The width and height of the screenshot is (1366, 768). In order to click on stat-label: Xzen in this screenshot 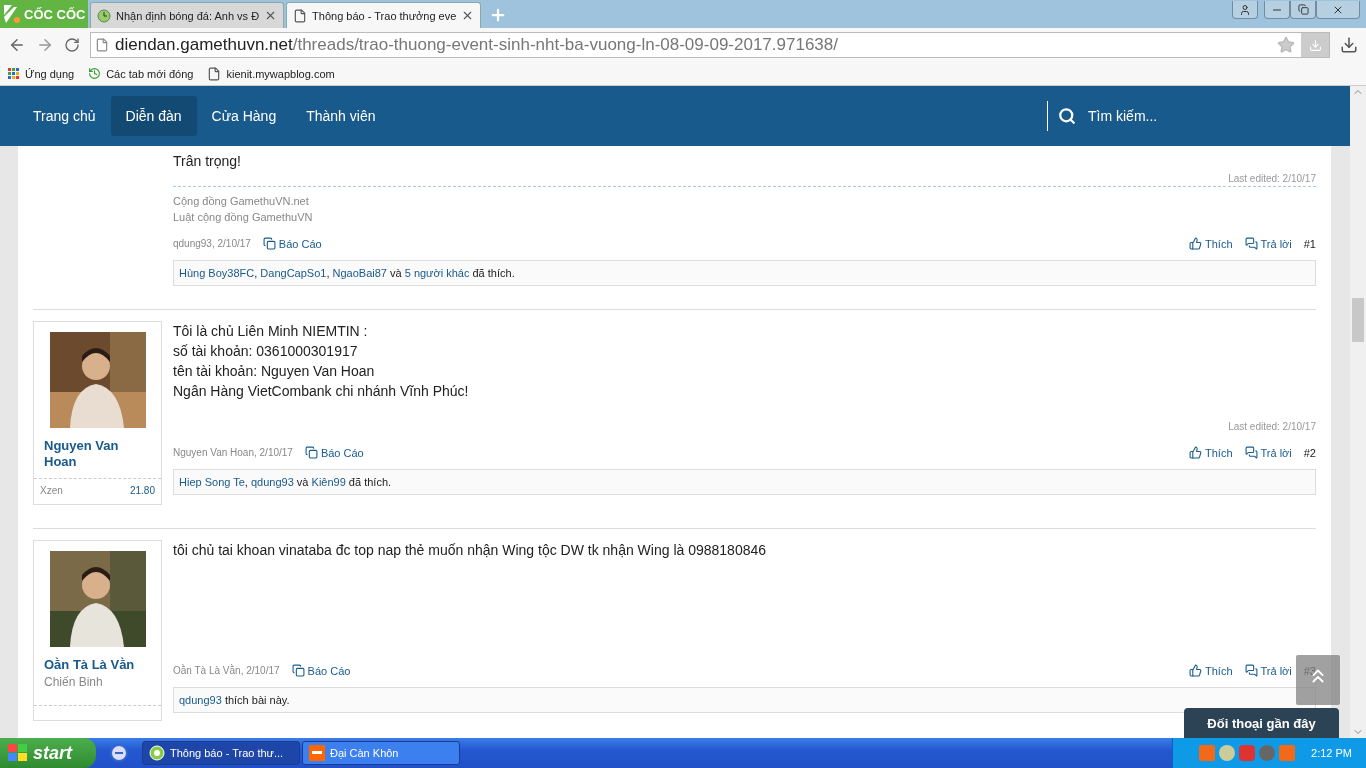, I will do `click(51, 490)`.